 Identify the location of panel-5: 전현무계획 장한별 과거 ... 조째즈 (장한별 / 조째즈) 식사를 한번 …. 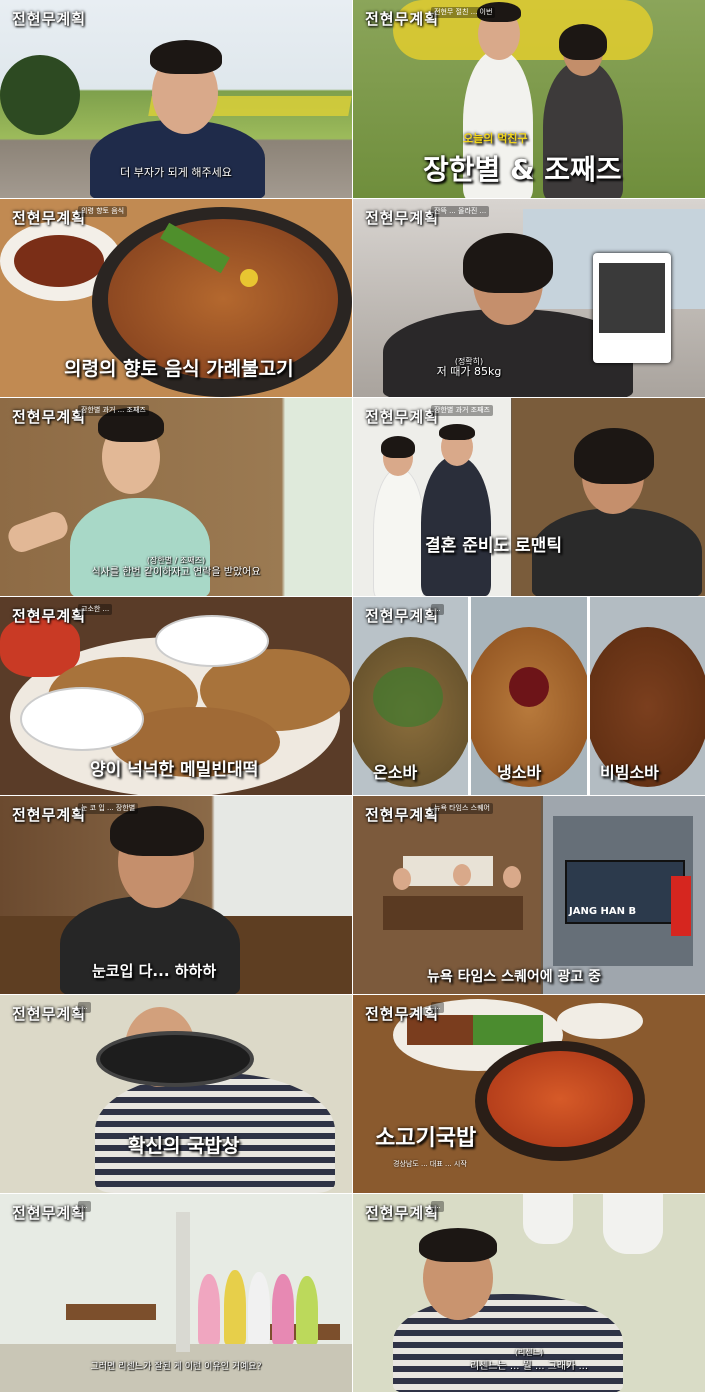
(176, 497).